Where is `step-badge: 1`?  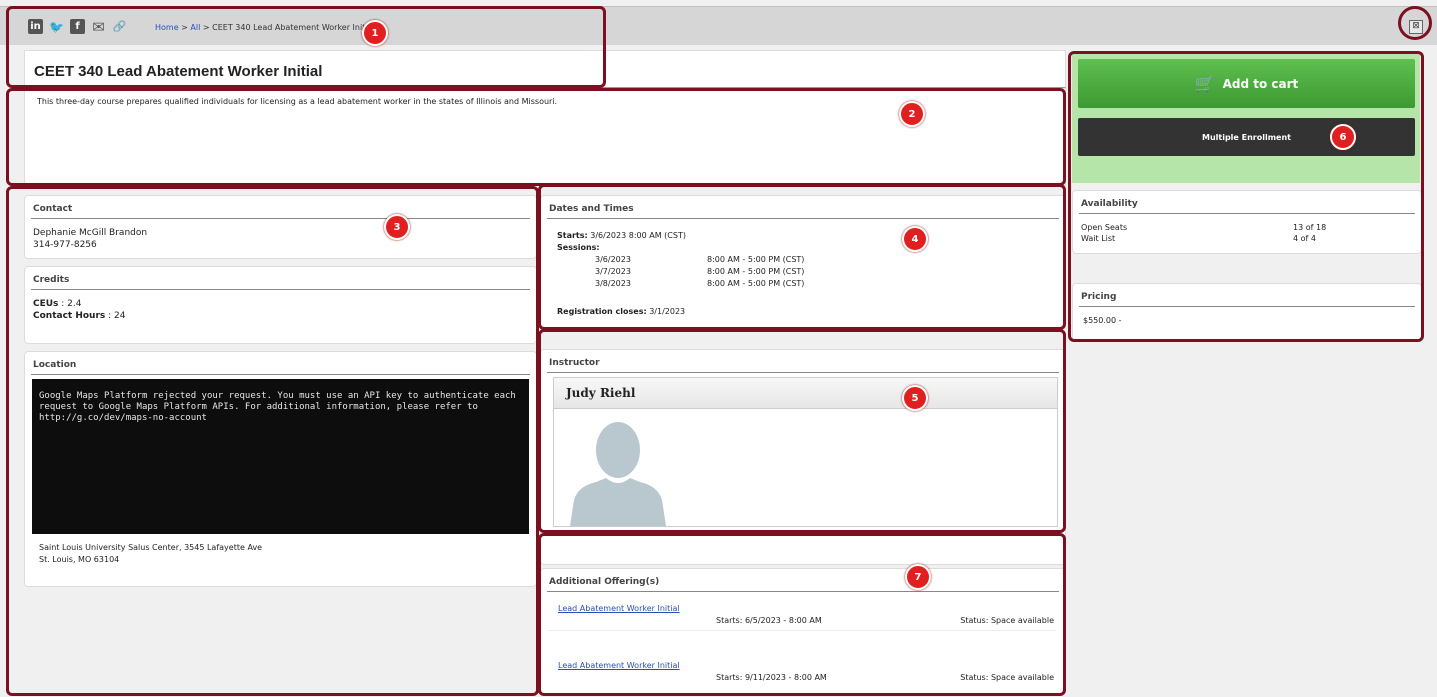 step-badge: 1 is located at coordinates (375, 33).